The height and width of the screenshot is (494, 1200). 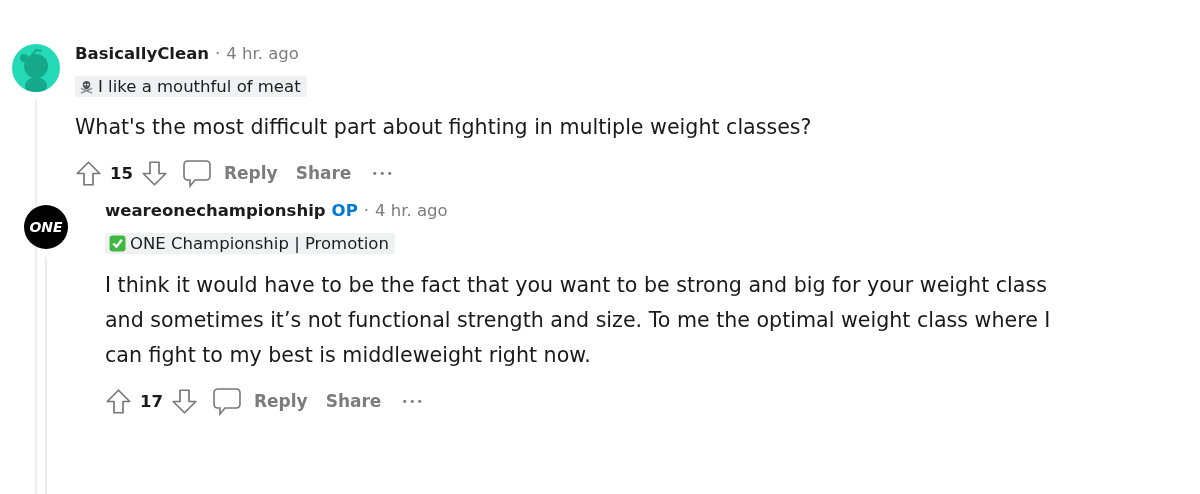 What do you see at coordinates (344, 210) in the screenshot?
I see `op-label: OP` at bounding box center [344, 210].